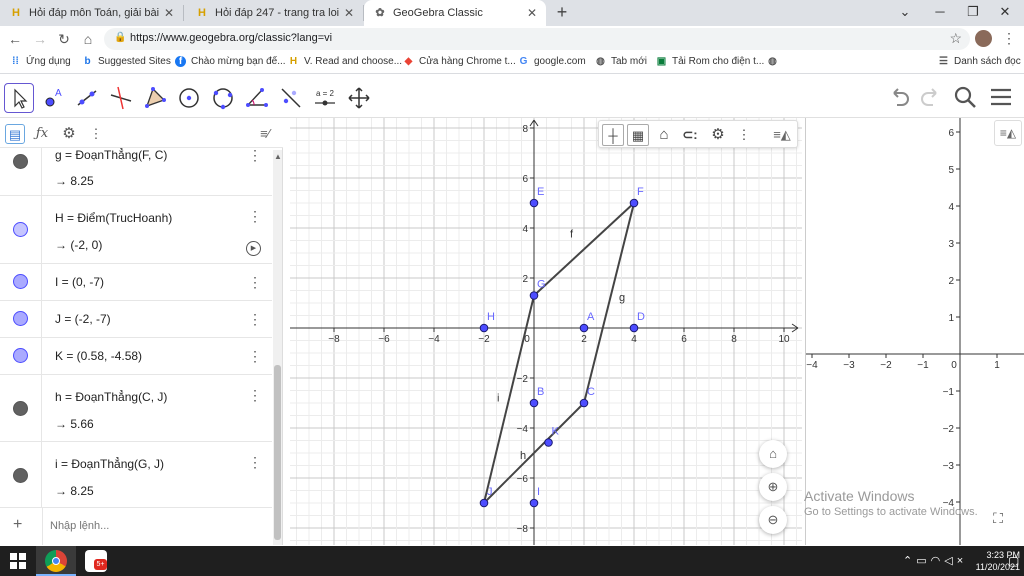 Image resolution: width=1024 pixels, height=576 pixels. What do you see at coordinates (664, 135) in the screenshot?
I see `home-icon: ⌂` at bounding box center [664, 135].